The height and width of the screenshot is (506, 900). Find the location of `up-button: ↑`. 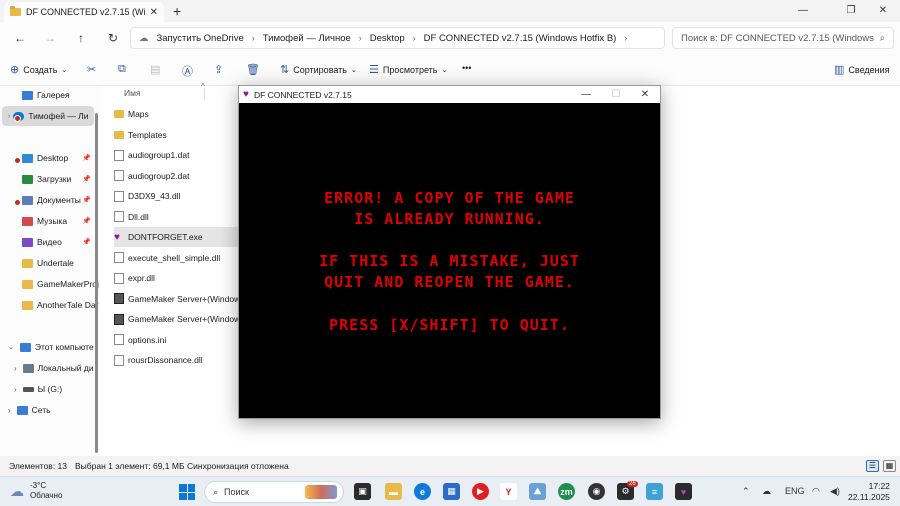

up-button: ↑ is located at coordinates (81, 38).